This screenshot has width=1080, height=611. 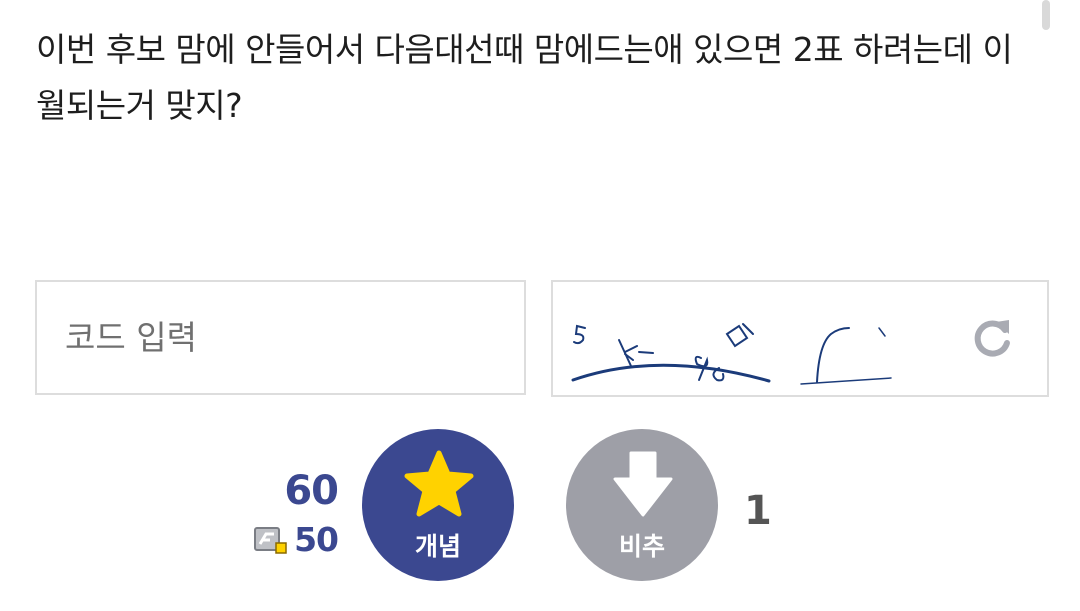 What do you see at coordinates (643, 484) in the screenshot?
I see `arrow-down-icon` at bounding box center [643, 484].